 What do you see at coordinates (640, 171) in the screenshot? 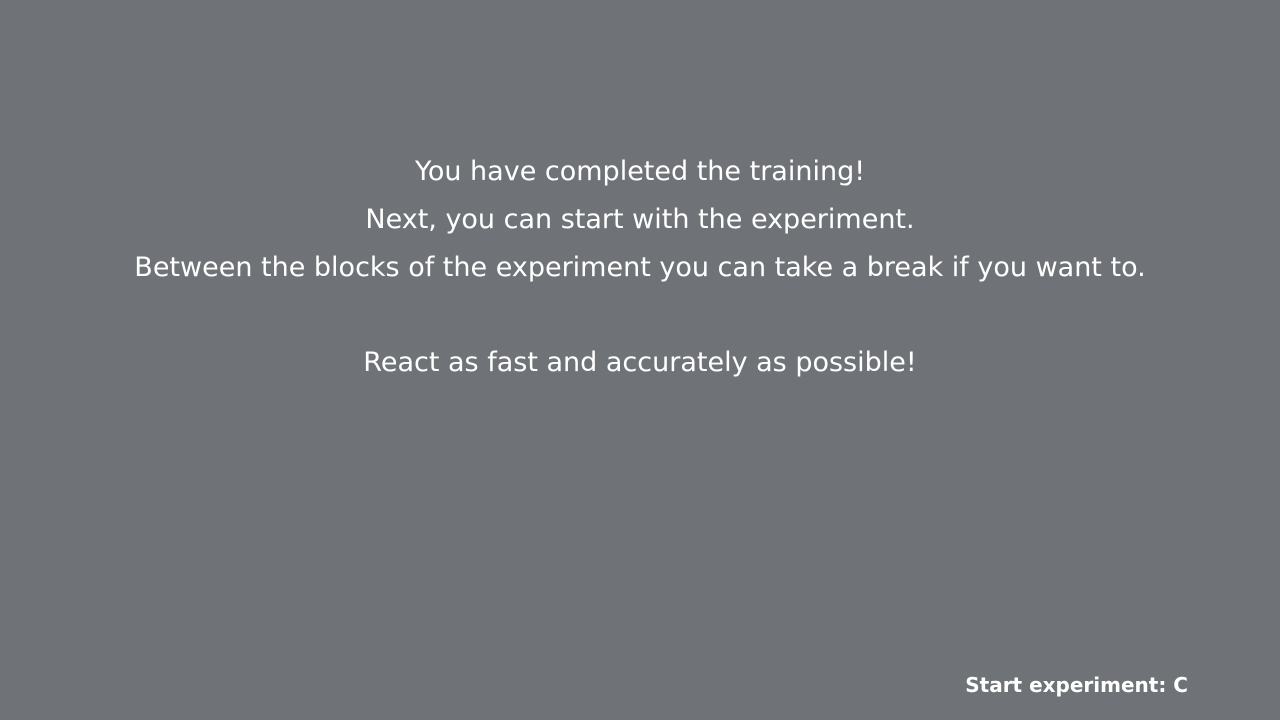
I see `completion-message: You have completed the training!` at bounding box center [640, 171].